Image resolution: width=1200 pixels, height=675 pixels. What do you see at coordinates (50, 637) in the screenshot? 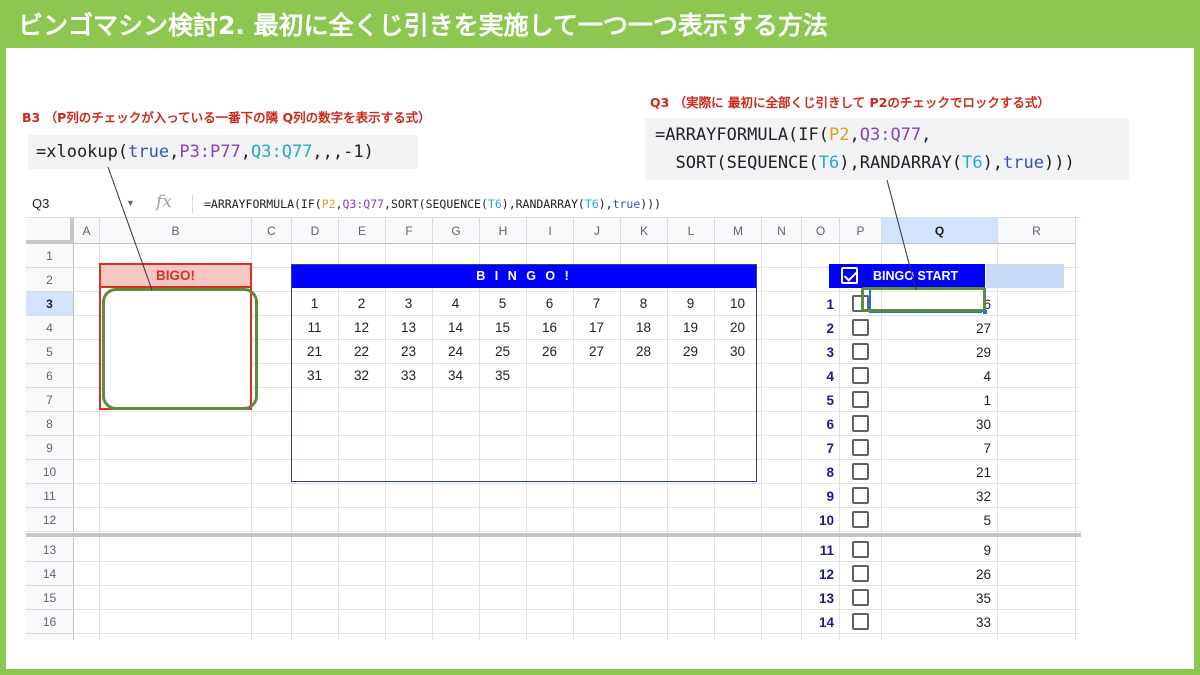
I see `row-header-17: 17` at bounding box center [50, 637].